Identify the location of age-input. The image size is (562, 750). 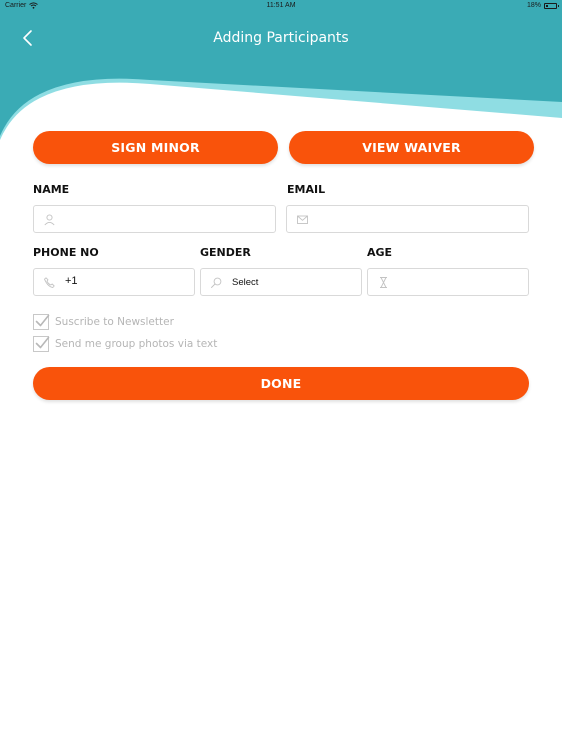
(480, 282).